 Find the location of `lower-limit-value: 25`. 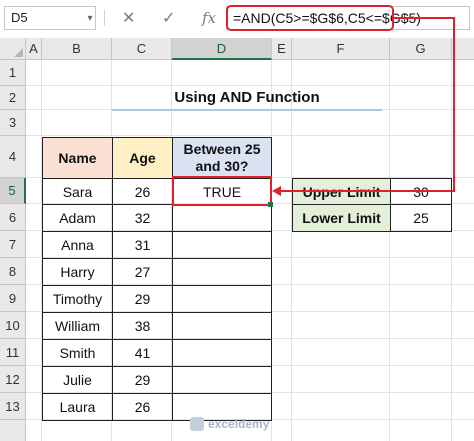

lower-limit-value: 25 is located at coordinates (421, 218).